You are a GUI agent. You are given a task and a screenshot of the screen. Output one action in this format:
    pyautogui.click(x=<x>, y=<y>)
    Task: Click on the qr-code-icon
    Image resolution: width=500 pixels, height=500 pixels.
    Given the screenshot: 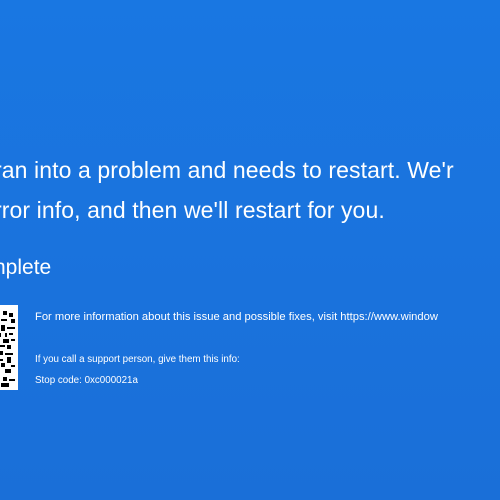 What is the action you would take?
    pyautogui.click(x=9, y=347)
    